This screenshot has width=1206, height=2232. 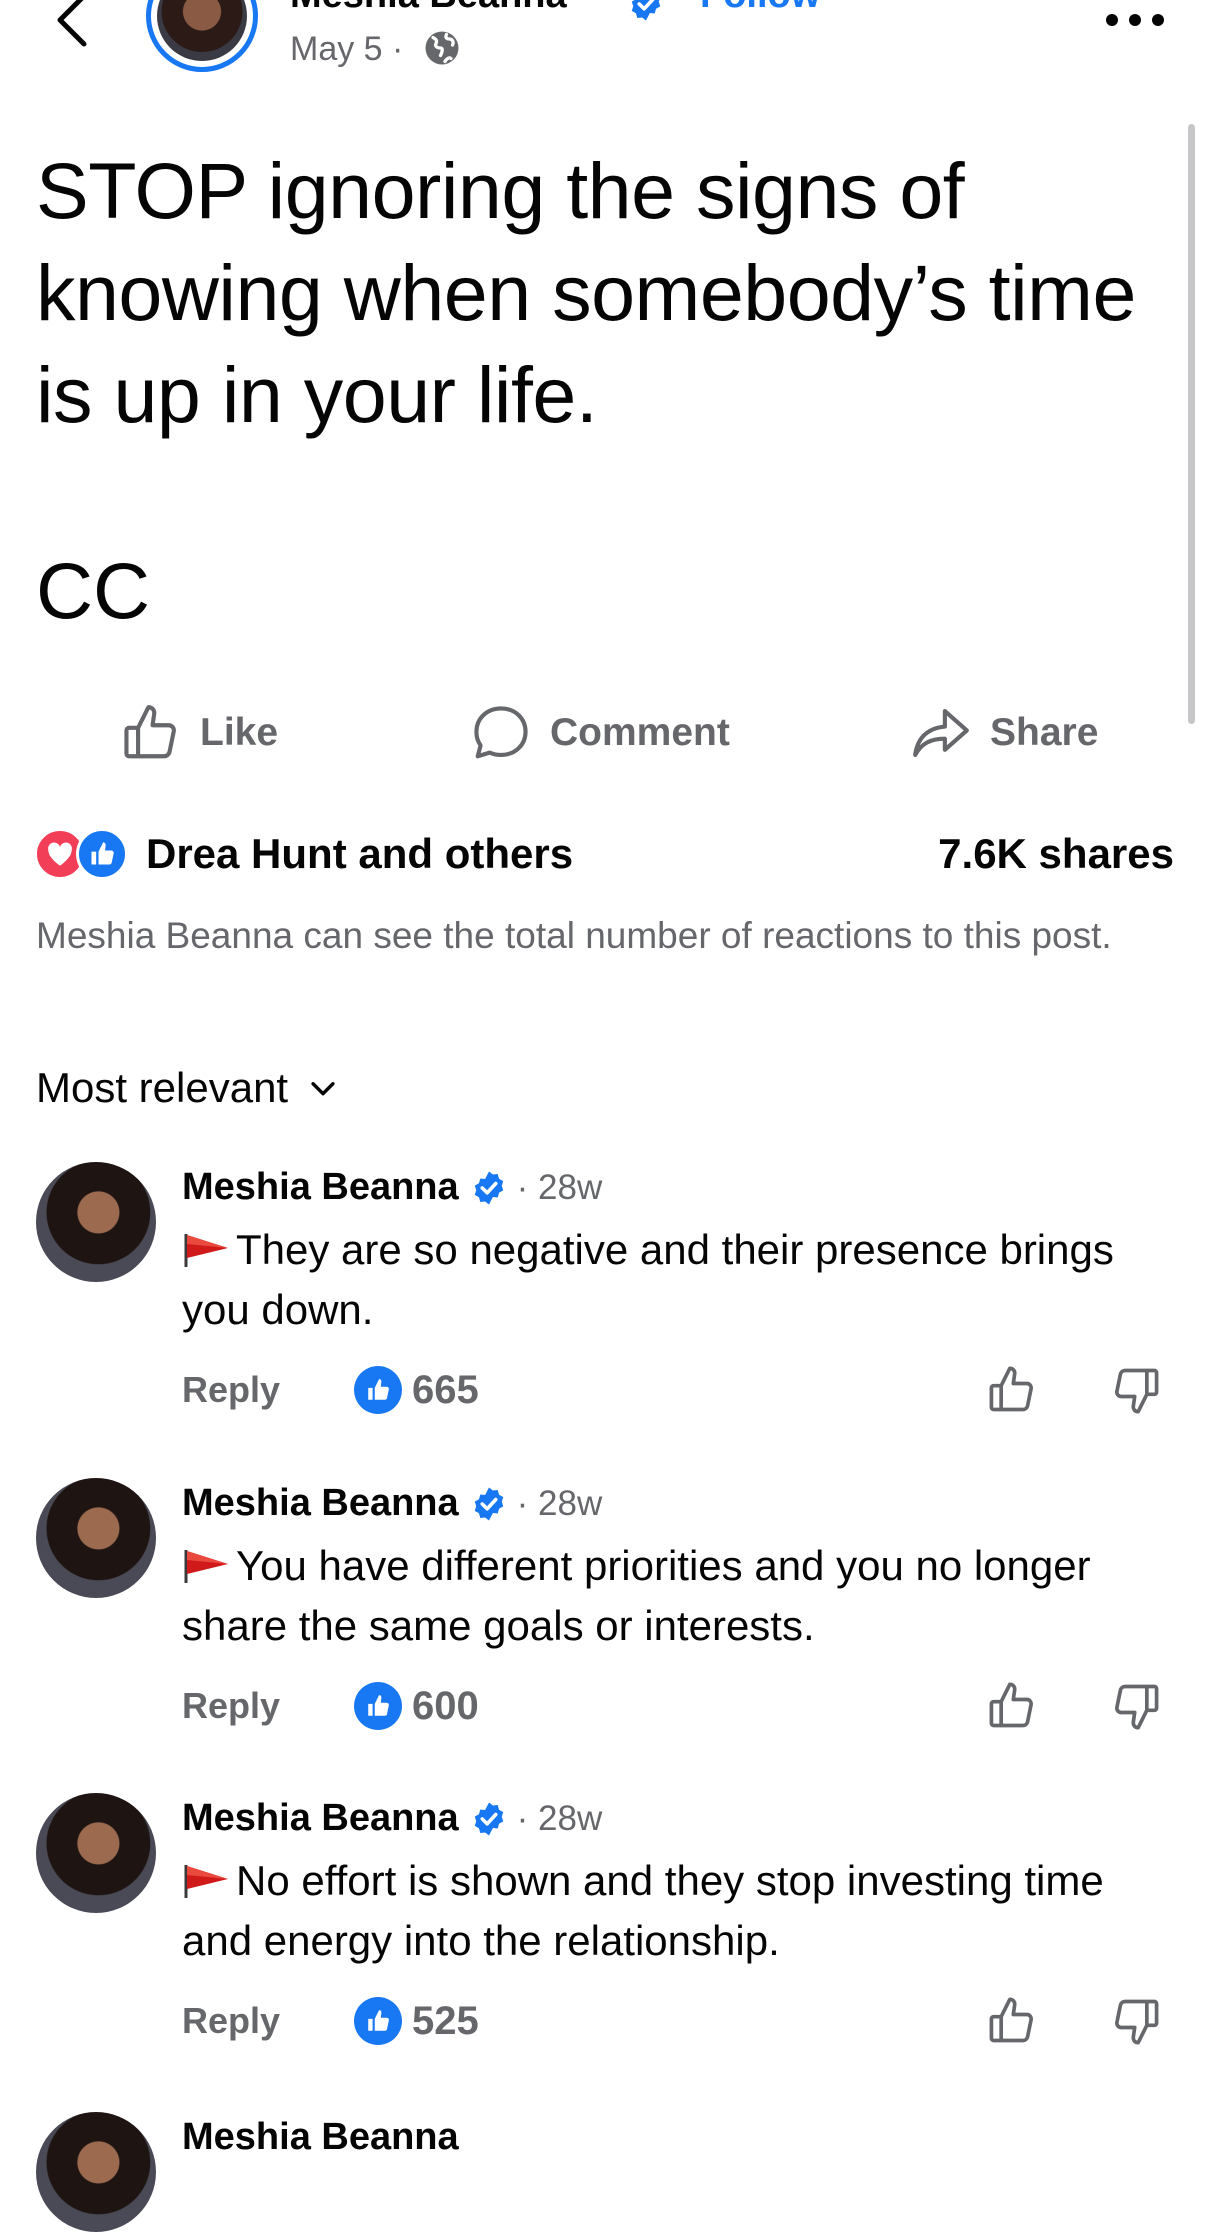 I want to click on more-dots-icon, so click(x=1135, y=20).